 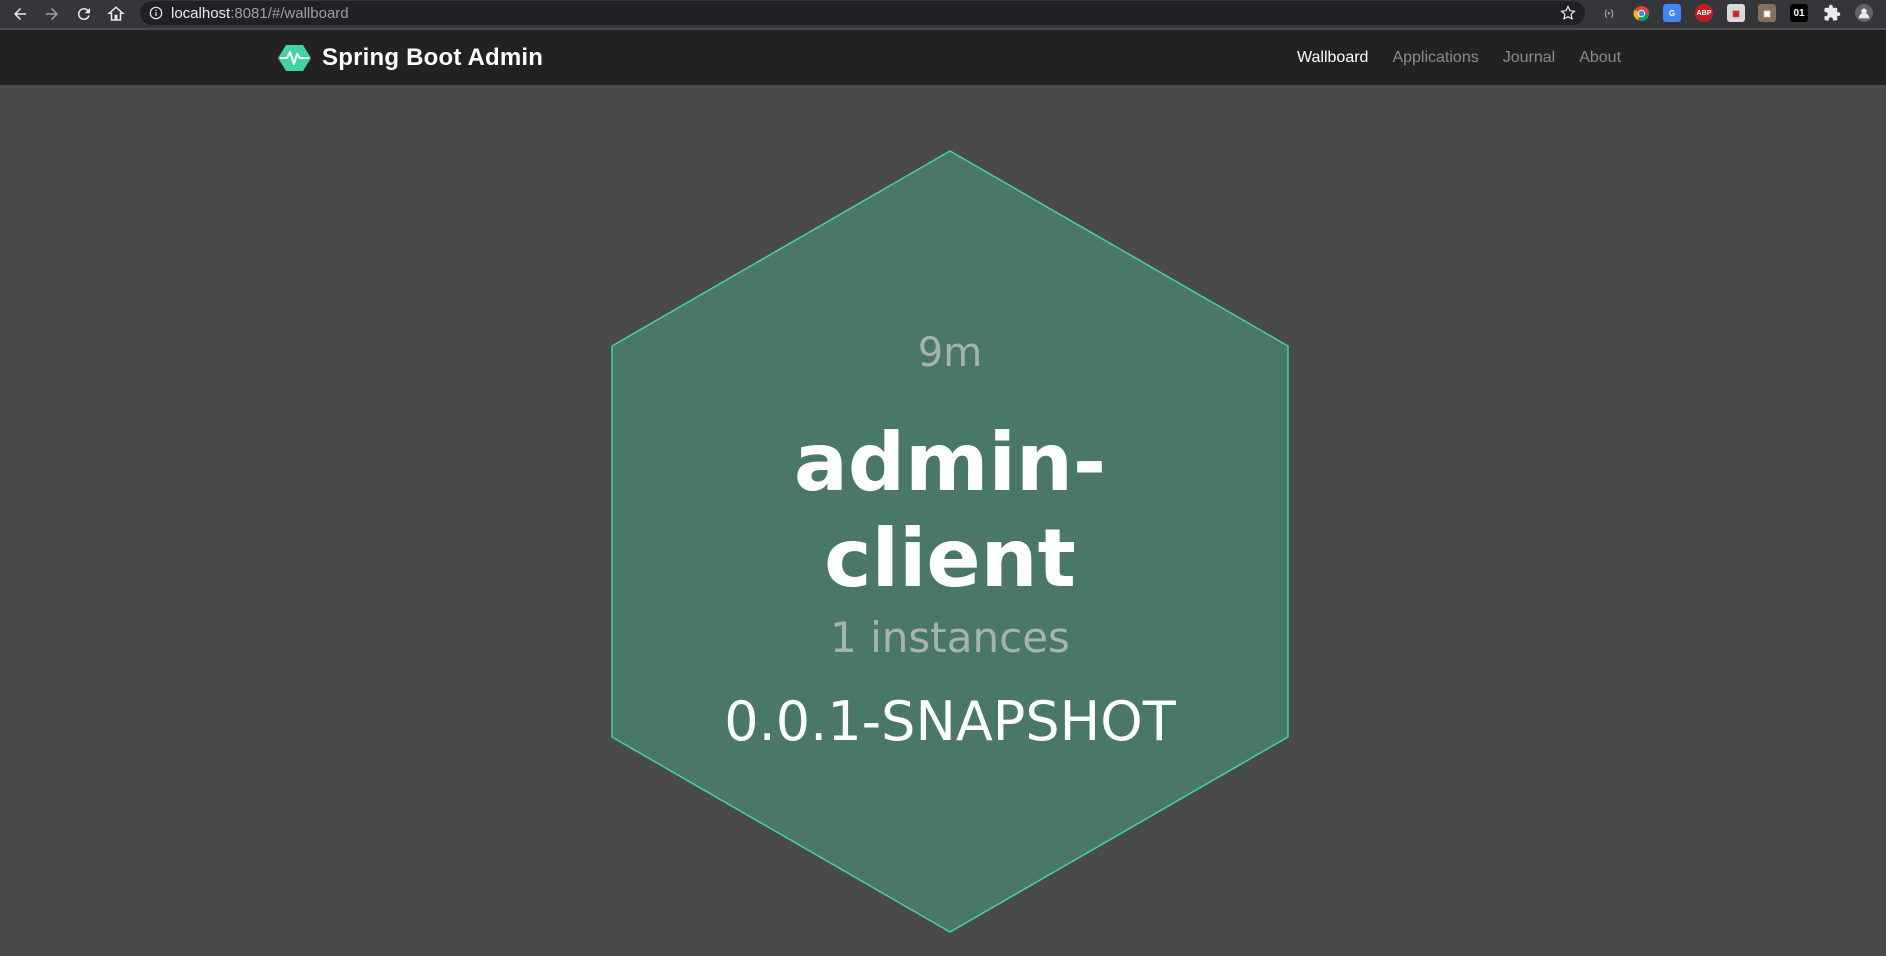 I want to click on binary-extension-icon: 01, so click(x=1799, y=13).